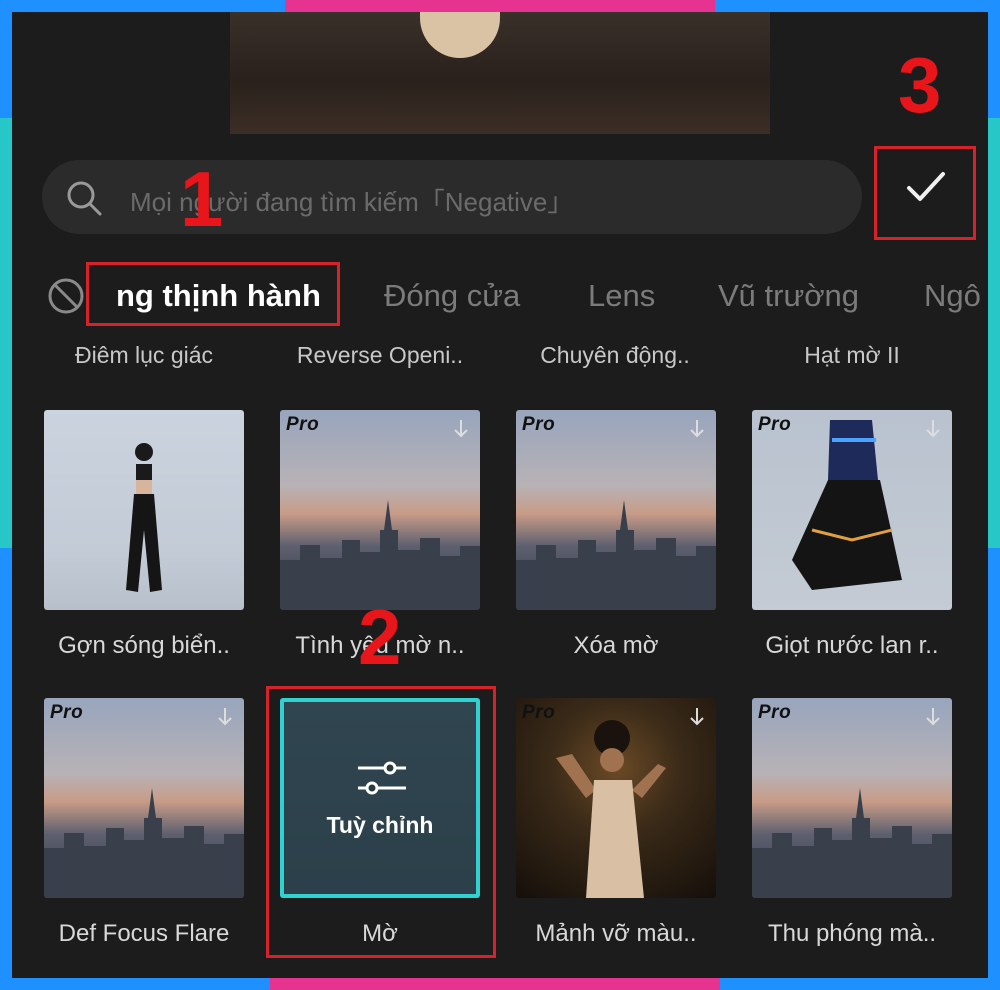  I want to click on tab-lens: Lens, so click(621, 296).